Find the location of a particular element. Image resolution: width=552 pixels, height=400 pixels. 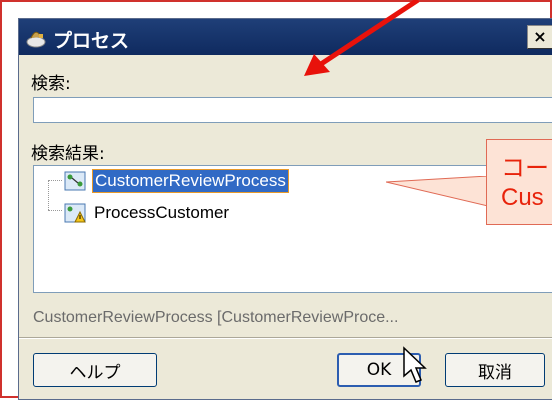

annotation-callout: コー Cus is located at coordinates (519, 182).